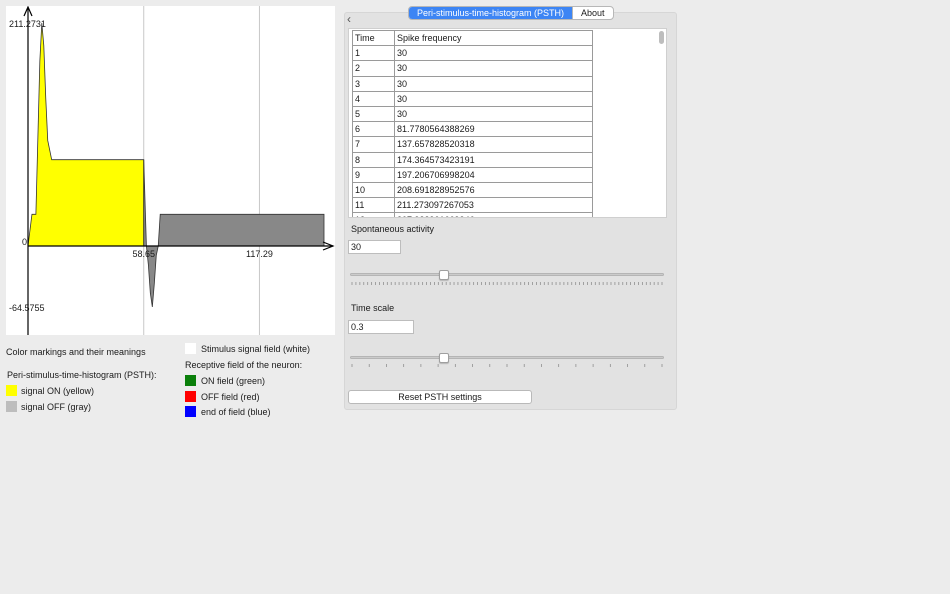  I want to click on time-cell: 8, so click(373, 159).